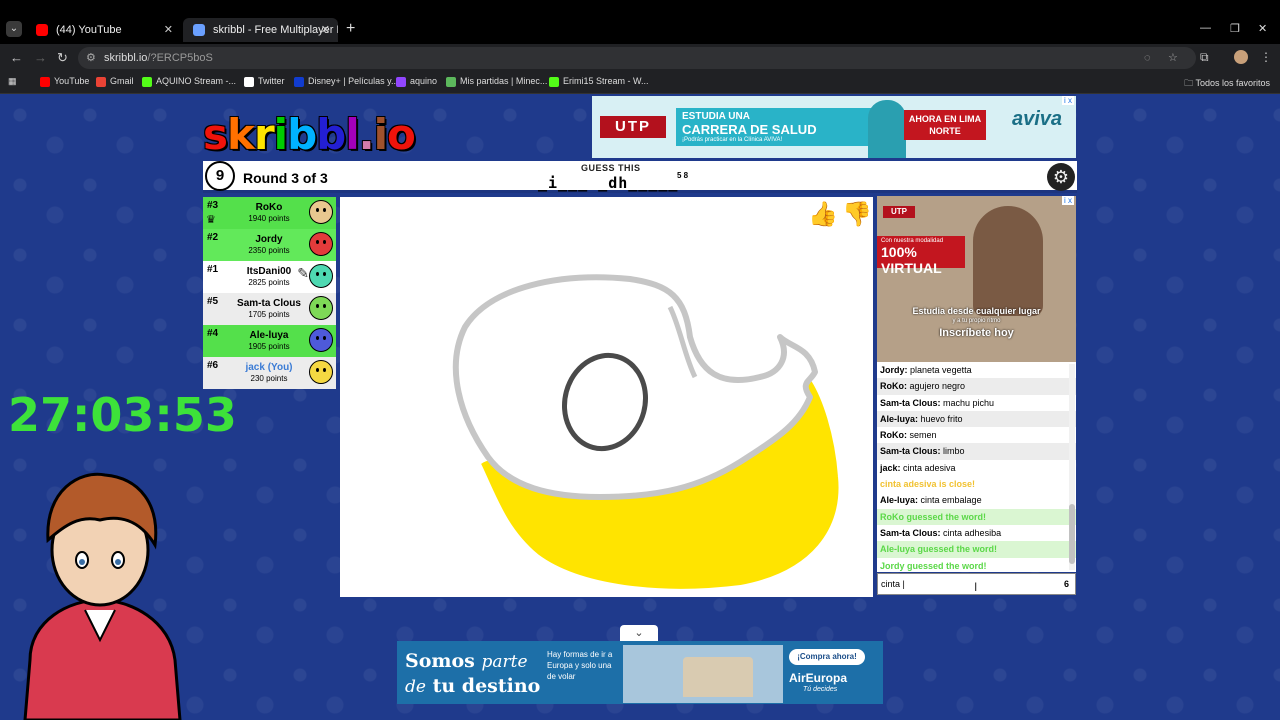 This screenshot has height=720, width=1280. I want to click on back-icon: ←, so click(16, 57).